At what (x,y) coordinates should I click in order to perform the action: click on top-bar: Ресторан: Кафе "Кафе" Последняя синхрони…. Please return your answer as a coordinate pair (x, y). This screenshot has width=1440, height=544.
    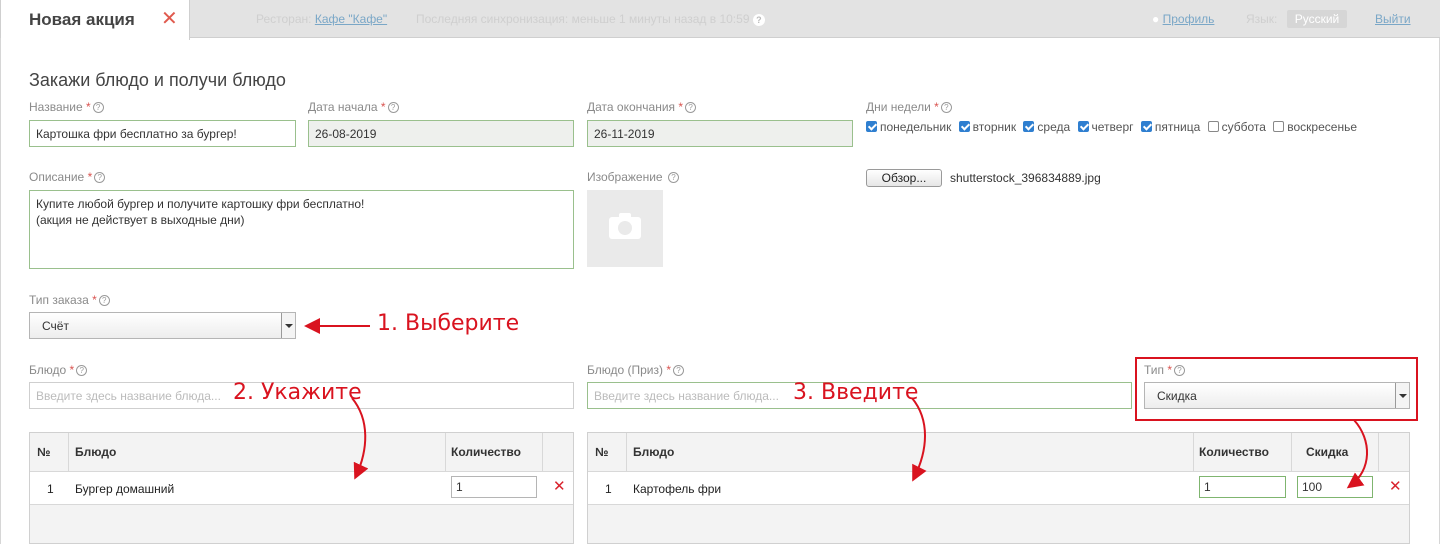
    Looking at the image, I should click on (720, 19).